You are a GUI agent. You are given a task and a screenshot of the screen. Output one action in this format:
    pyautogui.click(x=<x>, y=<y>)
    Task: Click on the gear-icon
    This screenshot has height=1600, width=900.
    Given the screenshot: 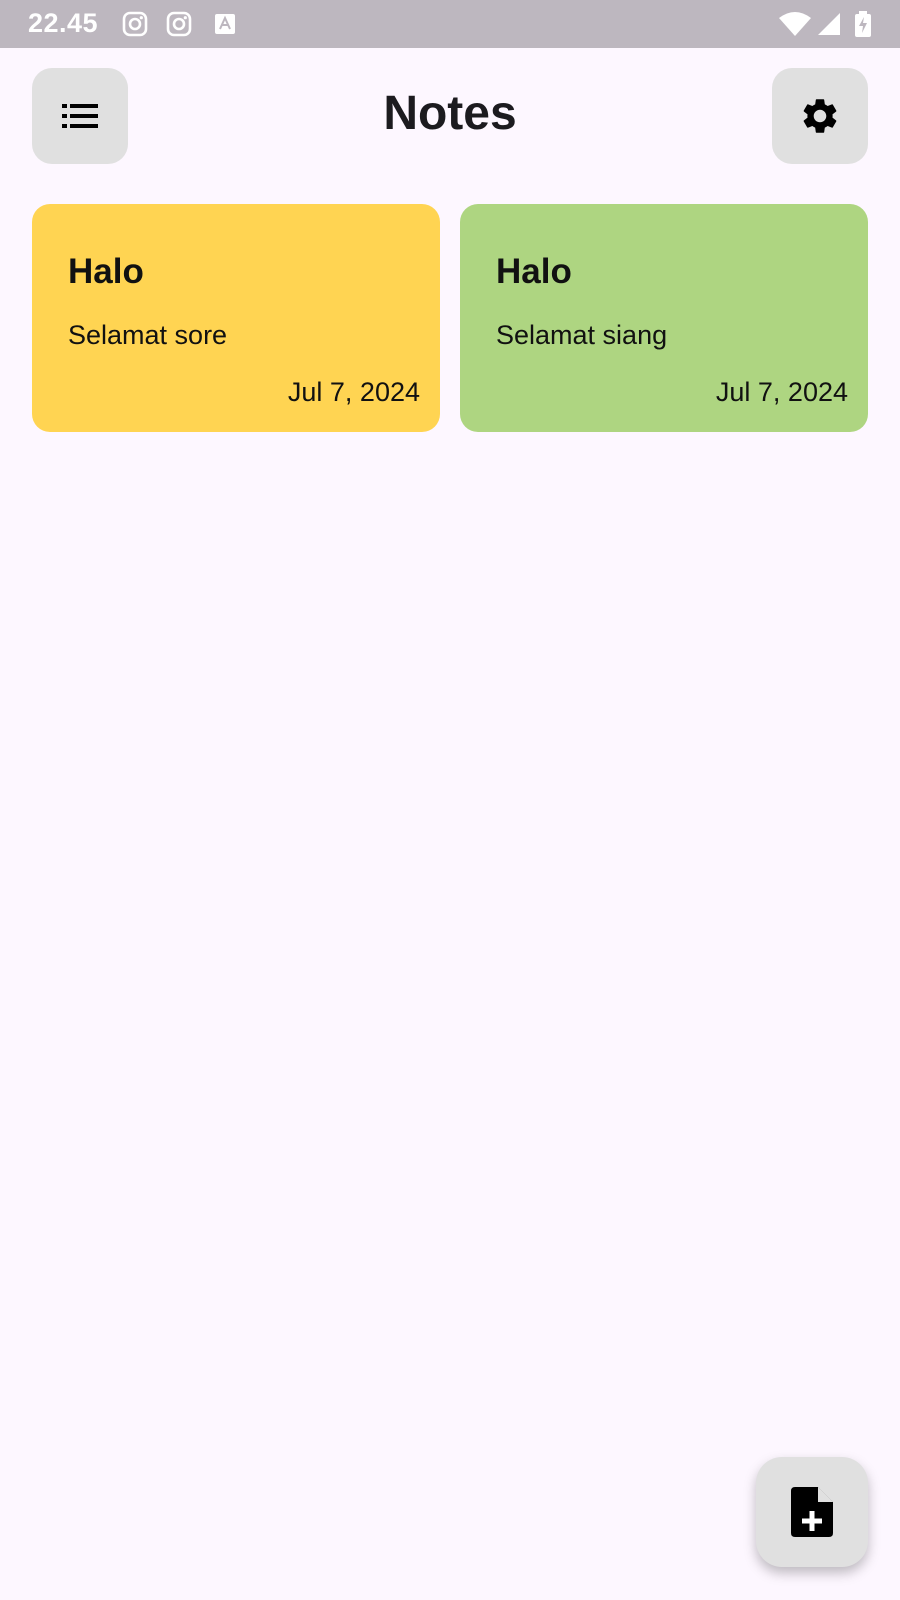 What is the action you would take?
    pyautogui.click(x=820, y=116)
    